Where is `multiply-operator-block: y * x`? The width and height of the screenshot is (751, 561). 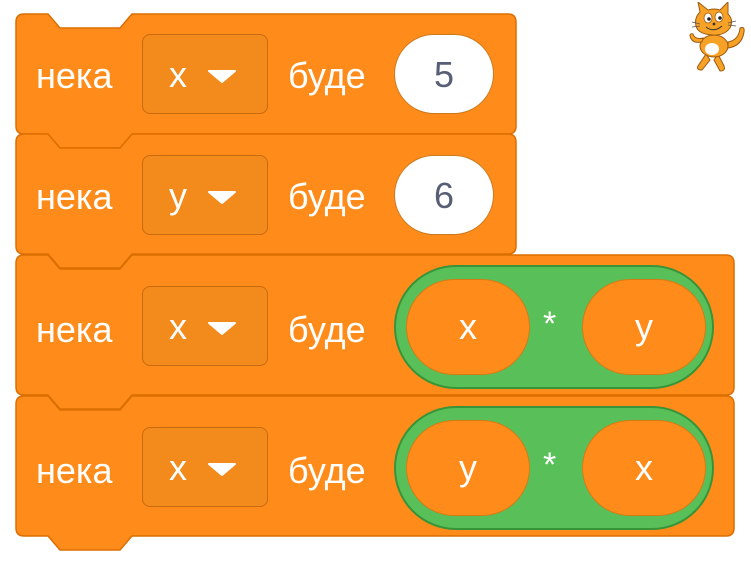 multiply-operator-block: y * x is located at coordinates (554, 468).